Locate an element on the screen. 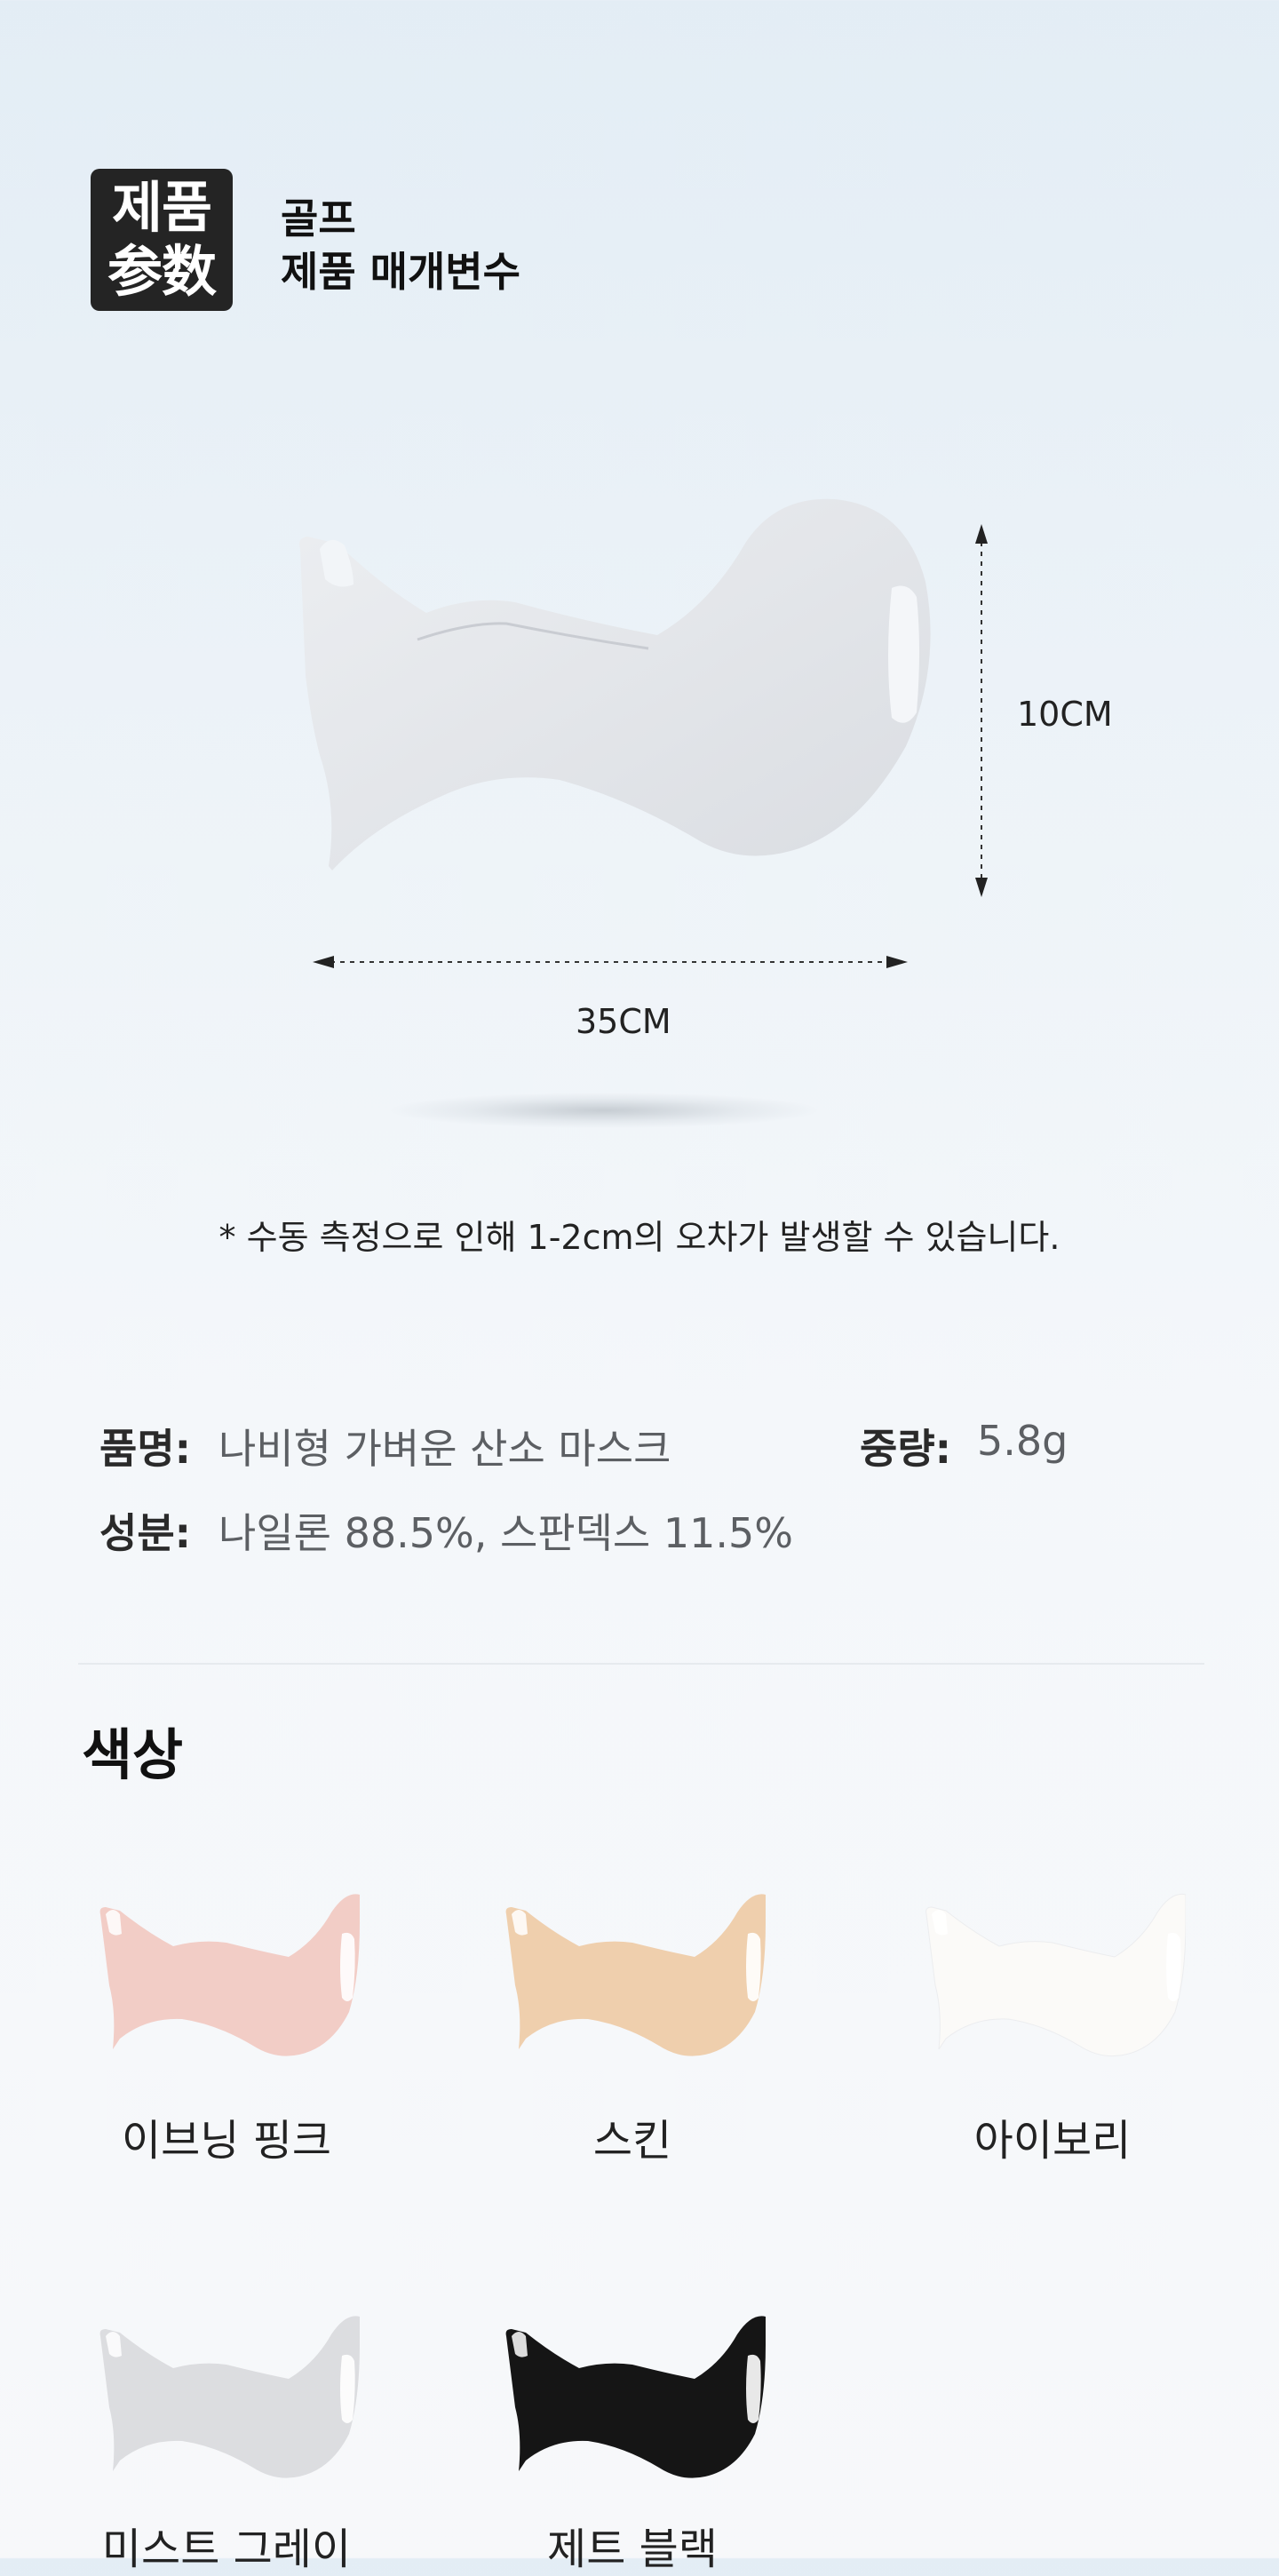 This screenshot has height=2576, width=1279. material-key: 성분: is located at coordinates (145, 1533).